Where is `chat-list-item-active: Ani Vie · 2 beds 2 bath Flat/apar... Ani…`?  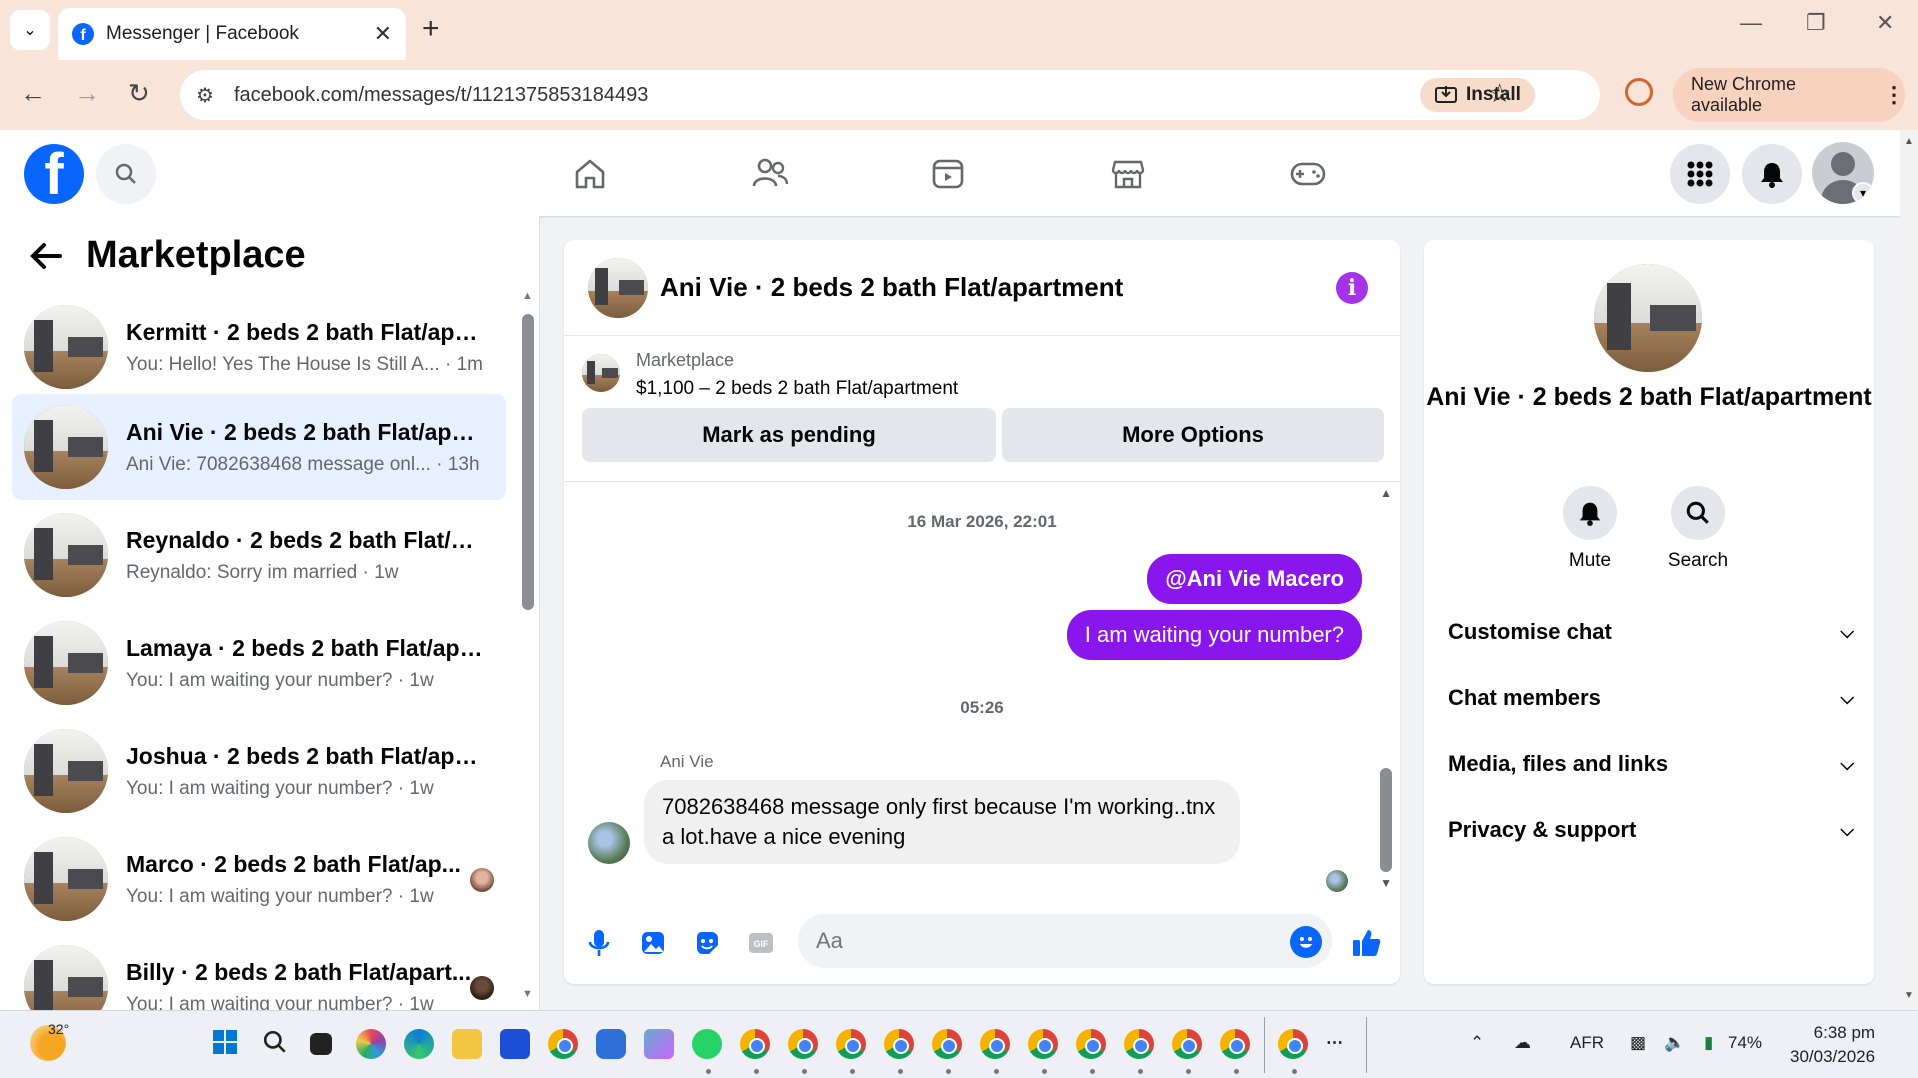 chat-list-item-active: Ani Vie · 2 beds 2 bath Flat/apar... Ani… is located at coordinates (259, 447).